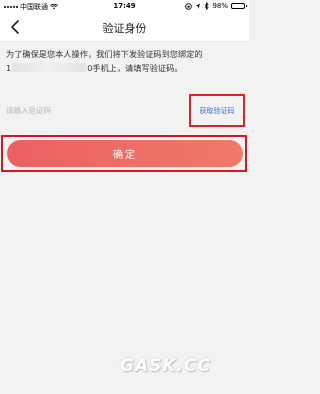  I want to click on phone-suffix-text: 0手机上，请填写验证码。, so click(135, 68).